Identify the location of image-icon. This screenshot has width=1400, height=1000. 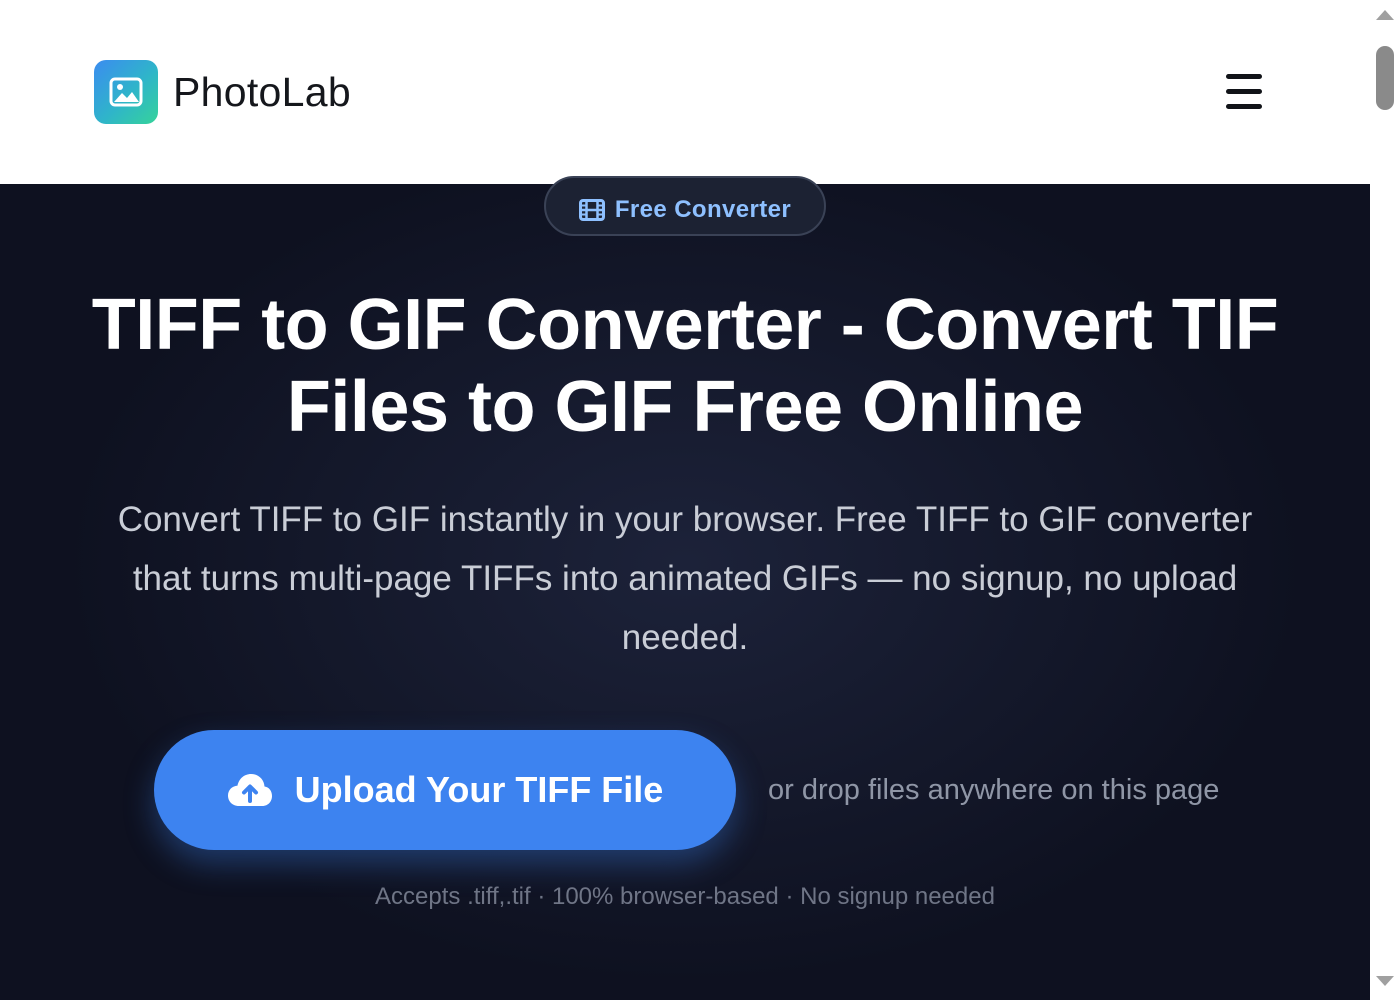
(126, 92).